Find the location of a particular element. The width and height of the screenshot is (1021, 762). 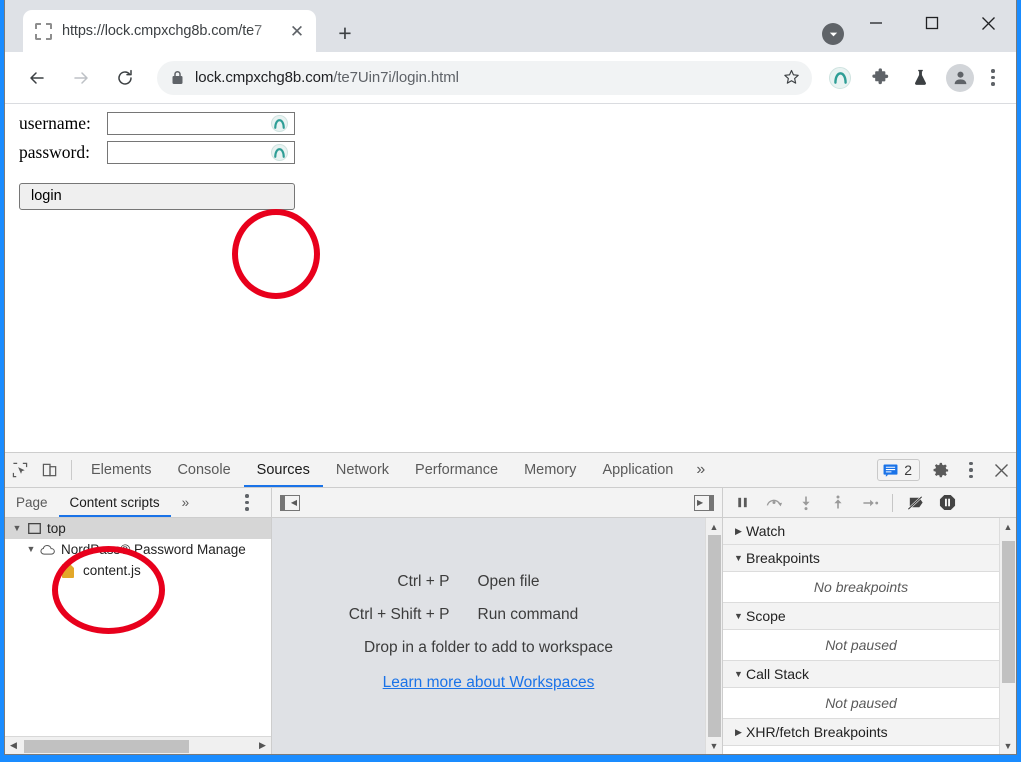

password-row: password: is located at coordinates (157, 152).